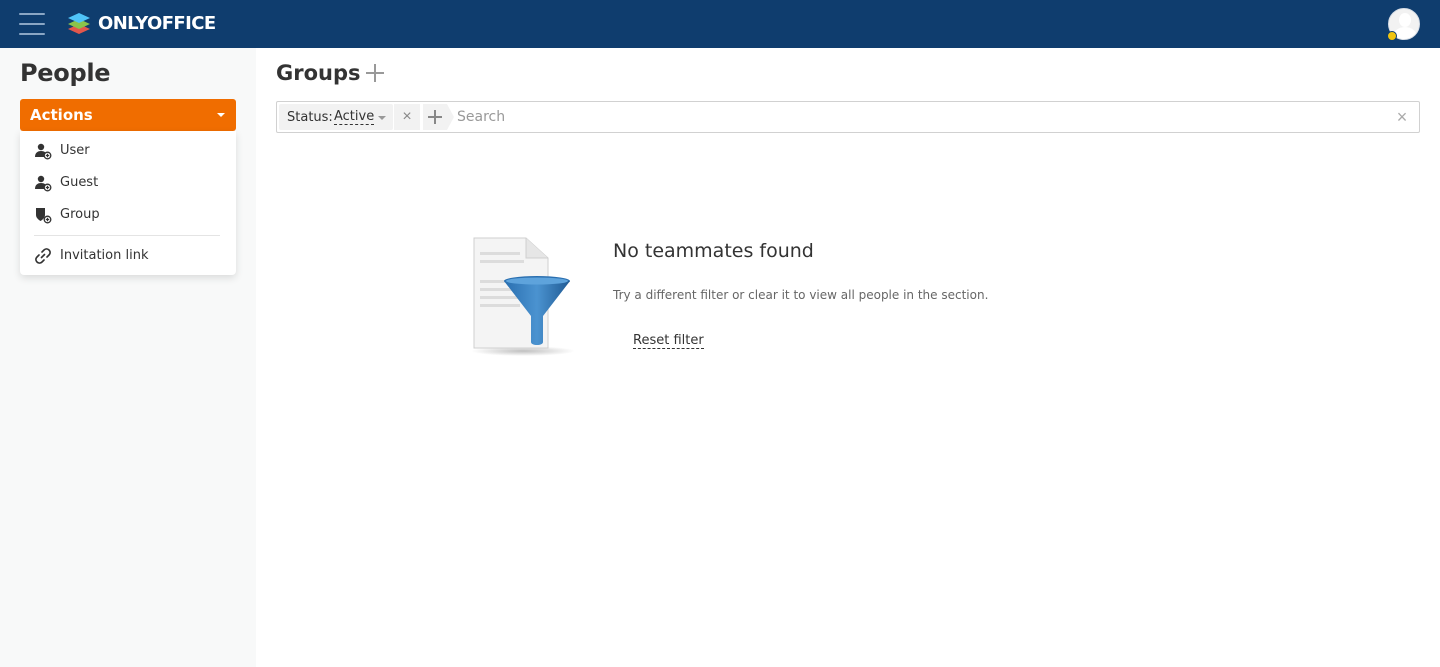  What do you see at coordinates (435, 117) in the screenshot?
I see `add-filter-plus-icon` at bounding box center [435, 117].